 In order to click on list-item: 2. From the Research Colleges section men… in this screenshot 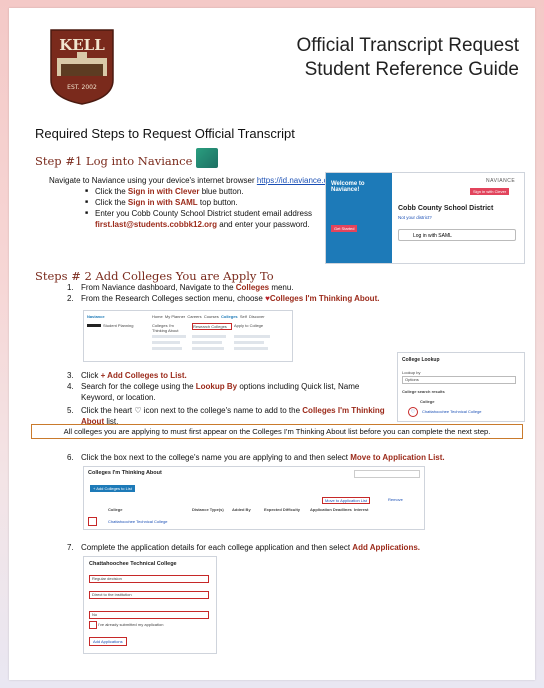, I will do `click(223, 298)`.